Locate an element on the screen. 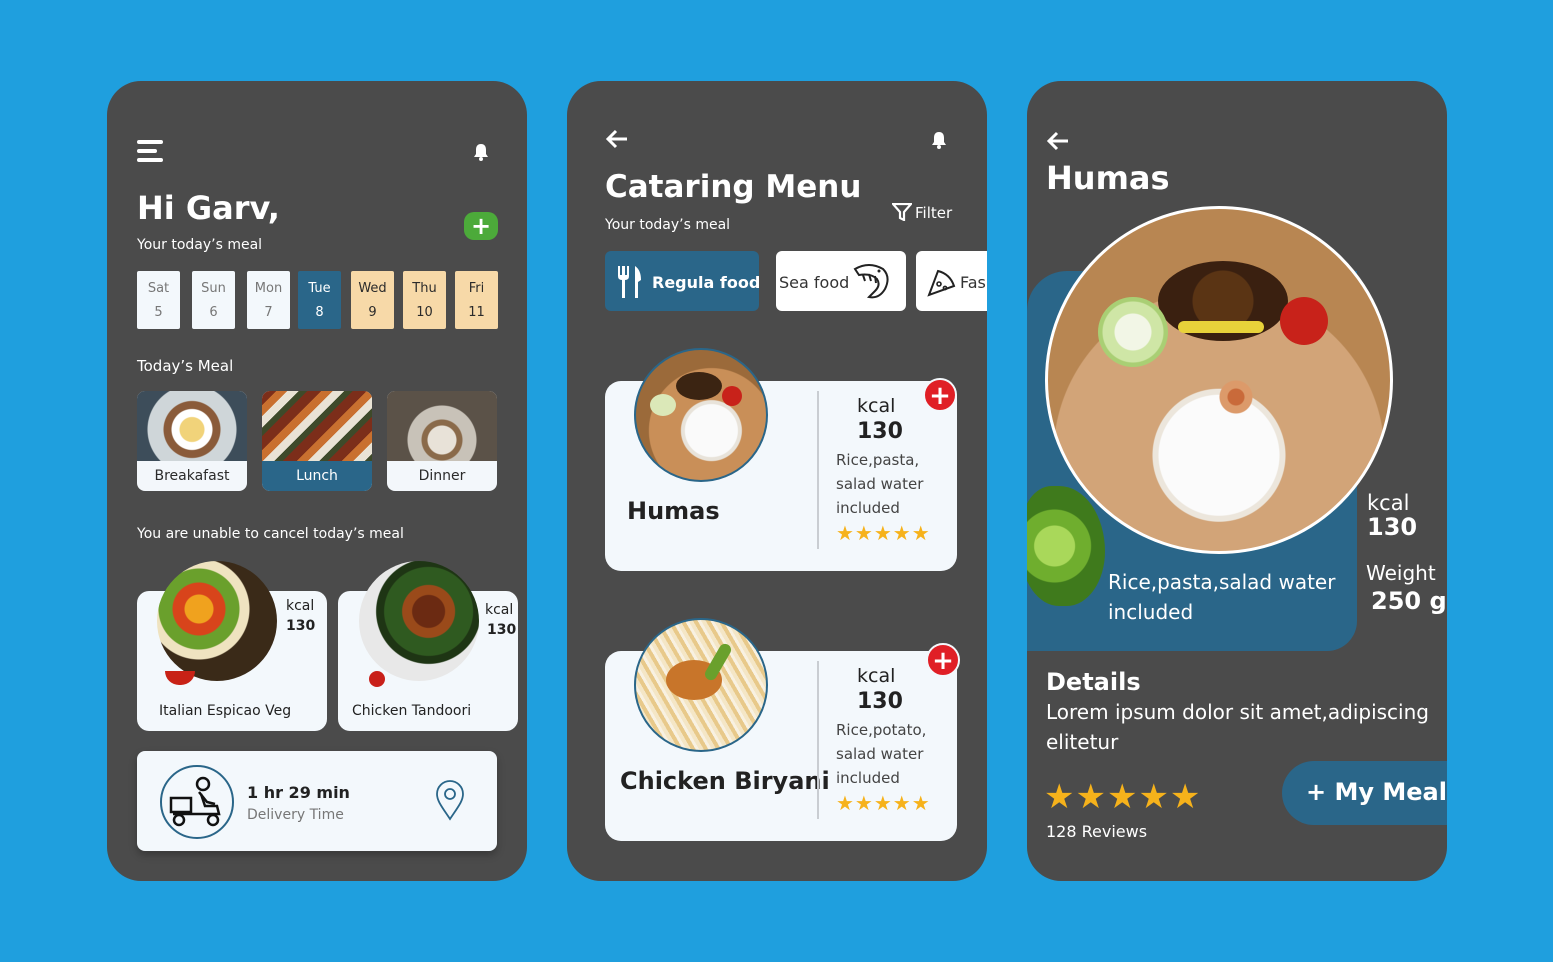 The width and height of the screenshot is (1553, 962). page-title: Cataring Menu is located at coordinates (733, 187).